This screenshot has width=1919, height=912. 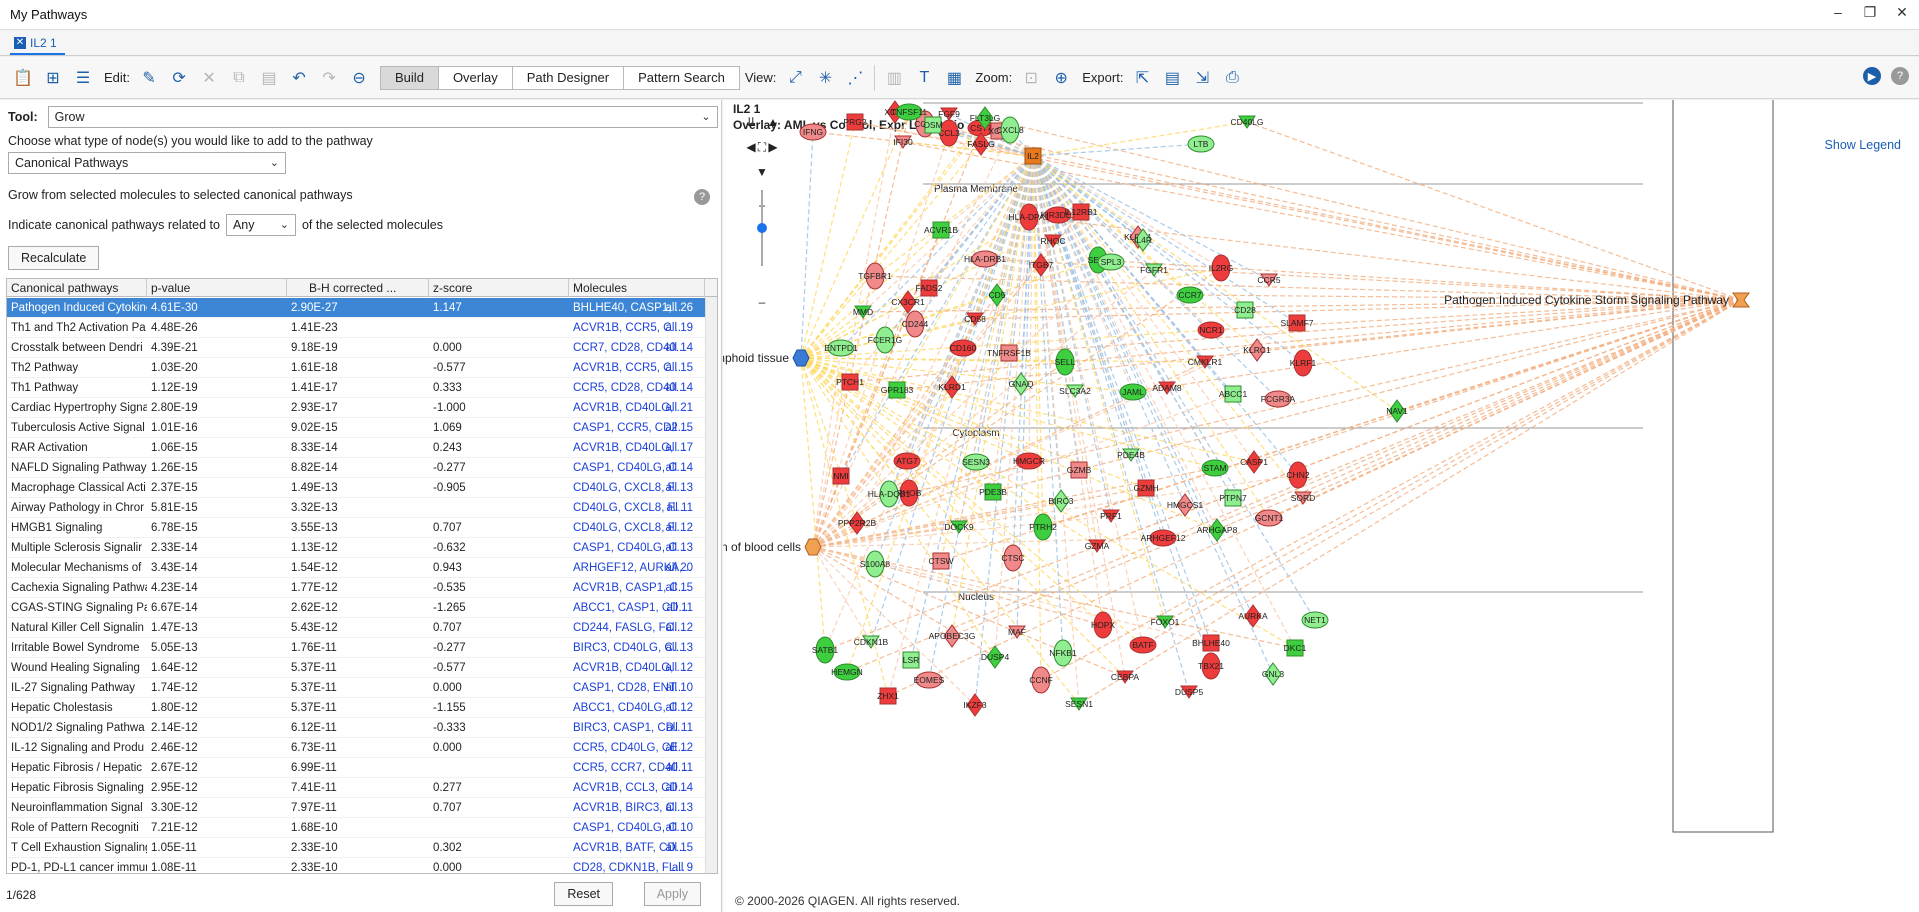 What do you see at coordinates (1142, 78) in the screenshot?
I see `export-image-icon: ⇱` at bounding box center [1142, 78].